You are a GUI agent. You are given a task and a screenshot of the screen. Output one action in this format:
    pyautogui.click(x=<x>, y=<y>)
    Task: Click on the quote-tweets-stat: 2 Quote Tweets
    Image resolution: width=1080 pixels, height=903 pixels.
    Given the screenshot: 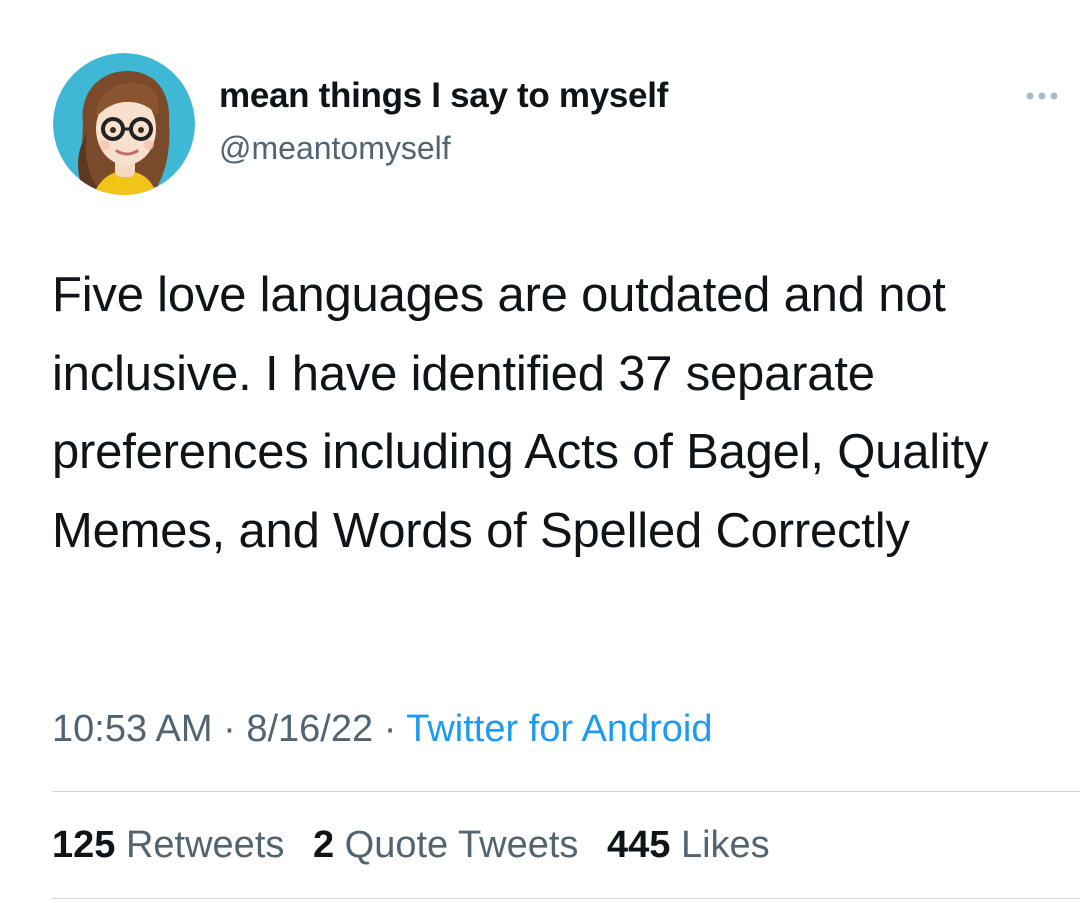 What is the action you would take?
    pyautogui.click(x=445, y=845)
    